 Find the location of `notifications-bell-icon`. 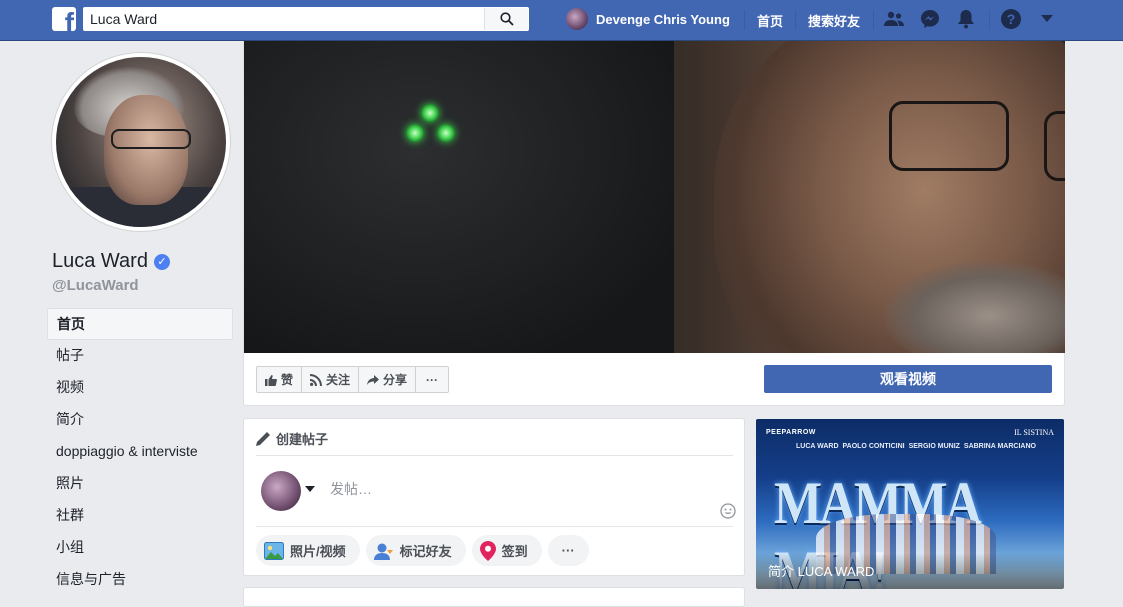

notifications-bell-icon is located at coordinates (966, 19).